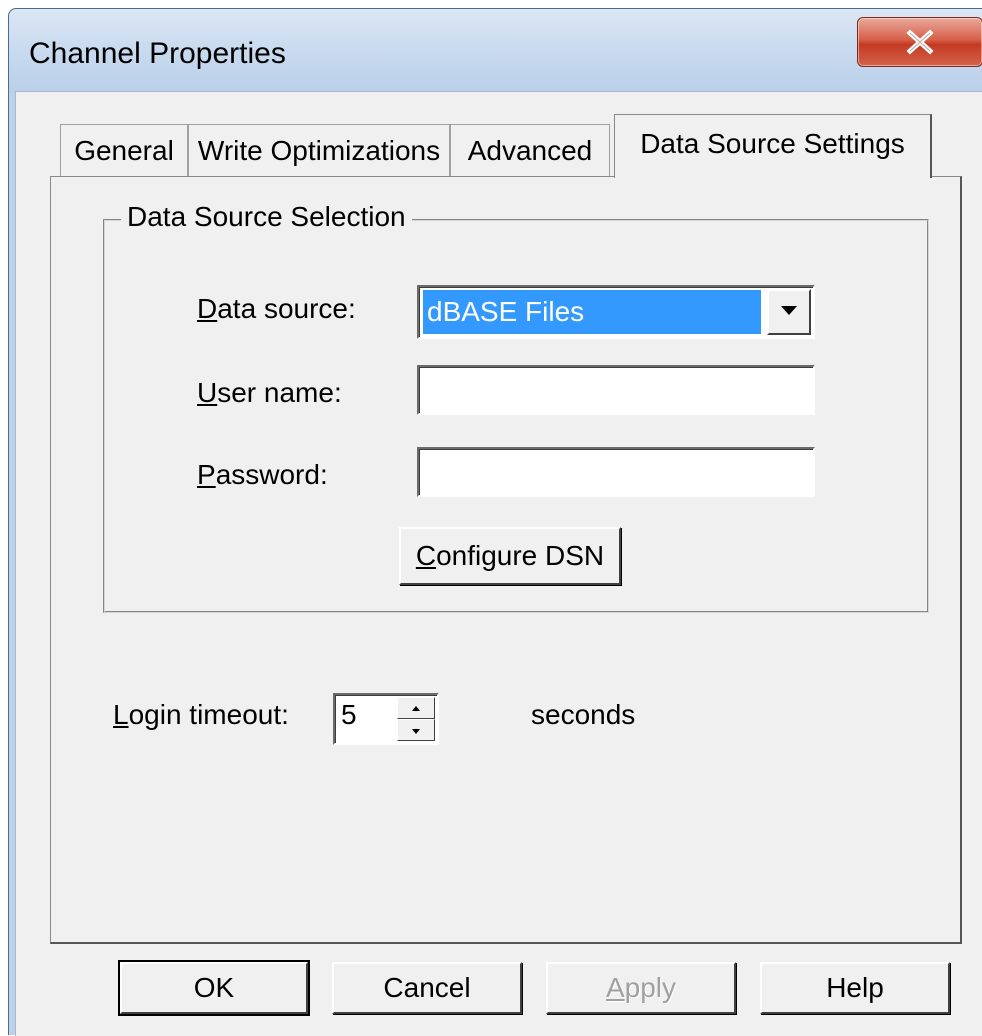 The width and height of the screenshot is (982, 1036). Describe the element at coordinates (495, 51) in the screenshot. I see `title-bar: Channel Properties` at that location.